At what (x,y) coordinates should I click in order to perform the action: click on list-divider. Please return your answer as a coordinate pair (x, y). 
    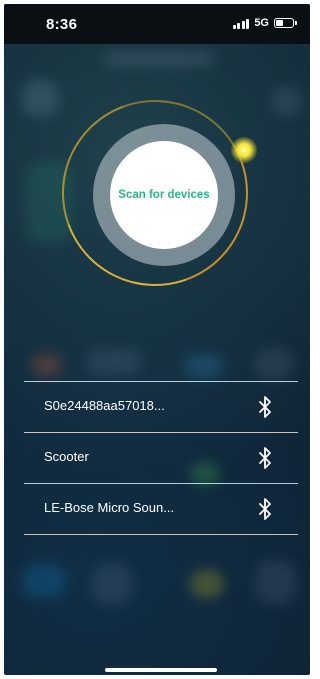
    Looking at the image, I should click on (161, 534).